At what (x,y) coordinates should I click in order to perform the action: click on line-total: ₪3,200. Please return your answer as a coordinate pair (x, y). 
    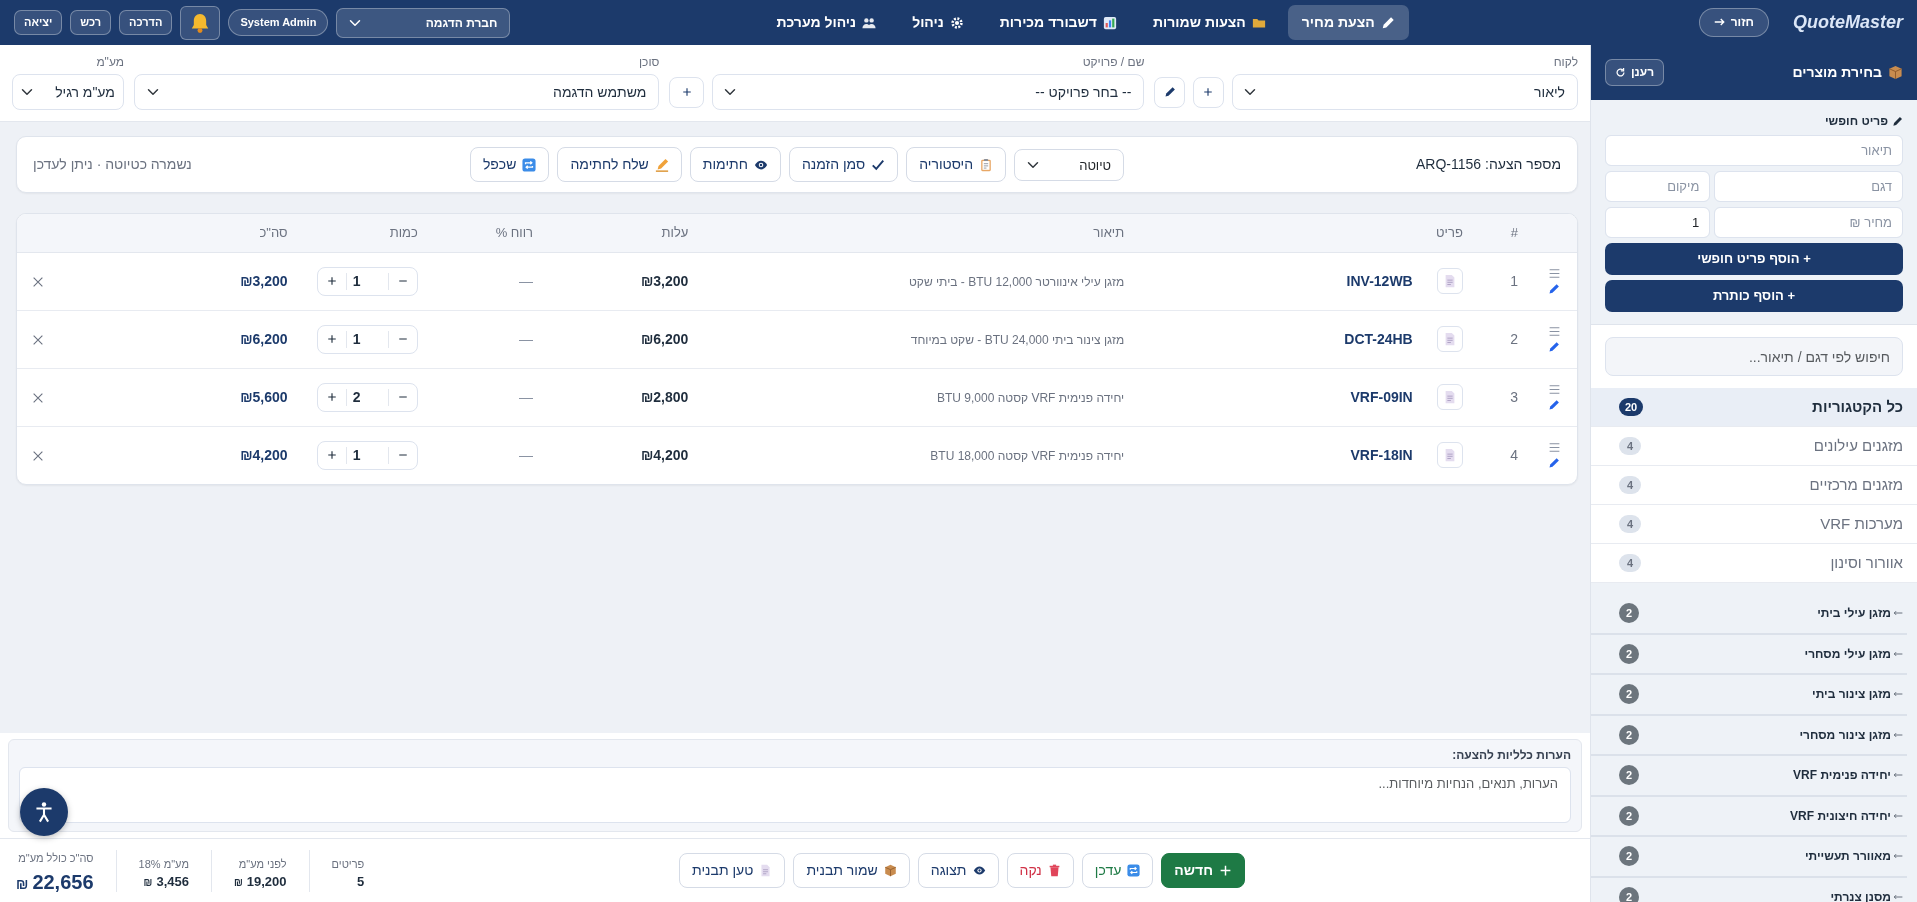
    Looking at the image, I should click on (264, 280).